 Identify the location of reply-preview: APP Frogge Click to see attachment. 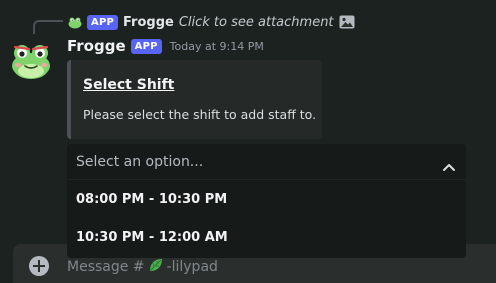
(211, 22).